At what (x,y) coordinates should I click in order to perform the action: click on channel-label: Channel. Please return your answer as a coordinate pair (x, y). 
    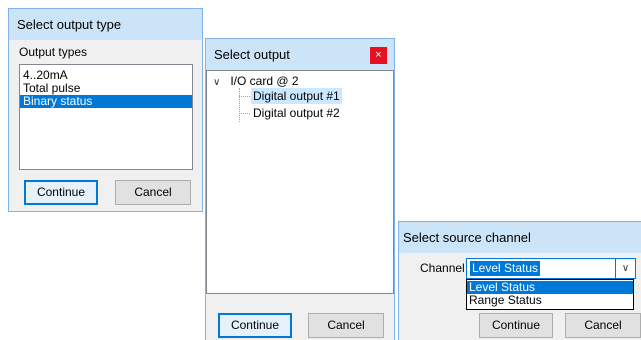
    Looking at the image, I should click on (442, 268).